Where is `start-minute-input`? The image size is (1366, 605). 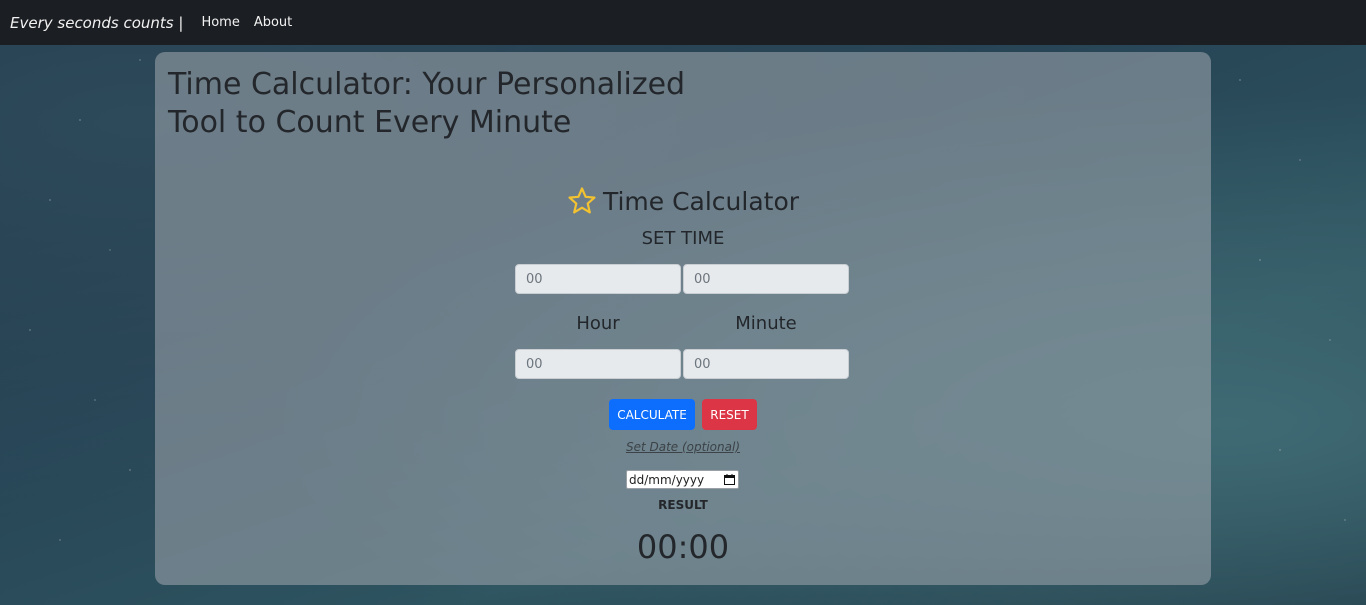 start-minute-input is located at coordinates (766, 279).